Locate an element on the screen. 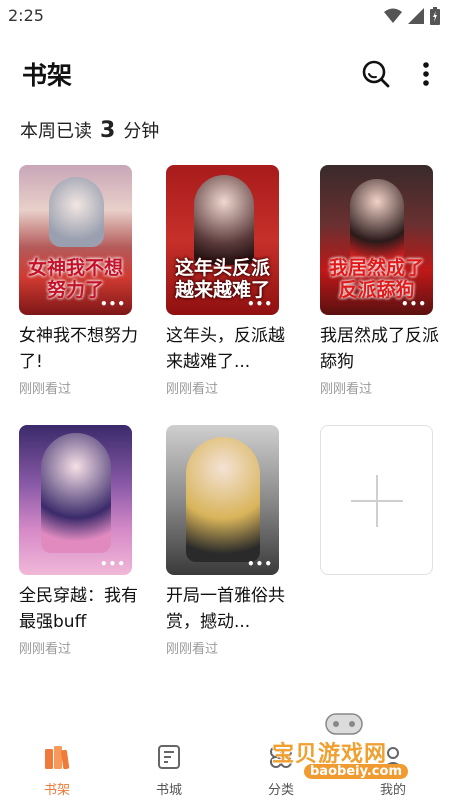  book-card: 女神我不想 努力了 ••• 女神我不想努力了! 刚刚看过 is located at coordinates (78, 281).